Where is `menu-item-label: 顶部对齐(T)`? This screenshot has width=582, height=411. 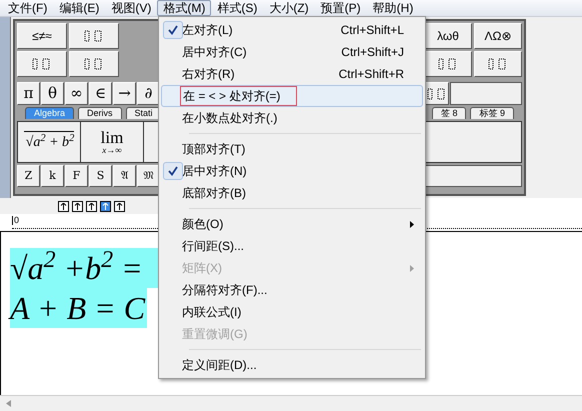
menu-item-label: 顶部对齐(T) is located at coordinates (213, 149).